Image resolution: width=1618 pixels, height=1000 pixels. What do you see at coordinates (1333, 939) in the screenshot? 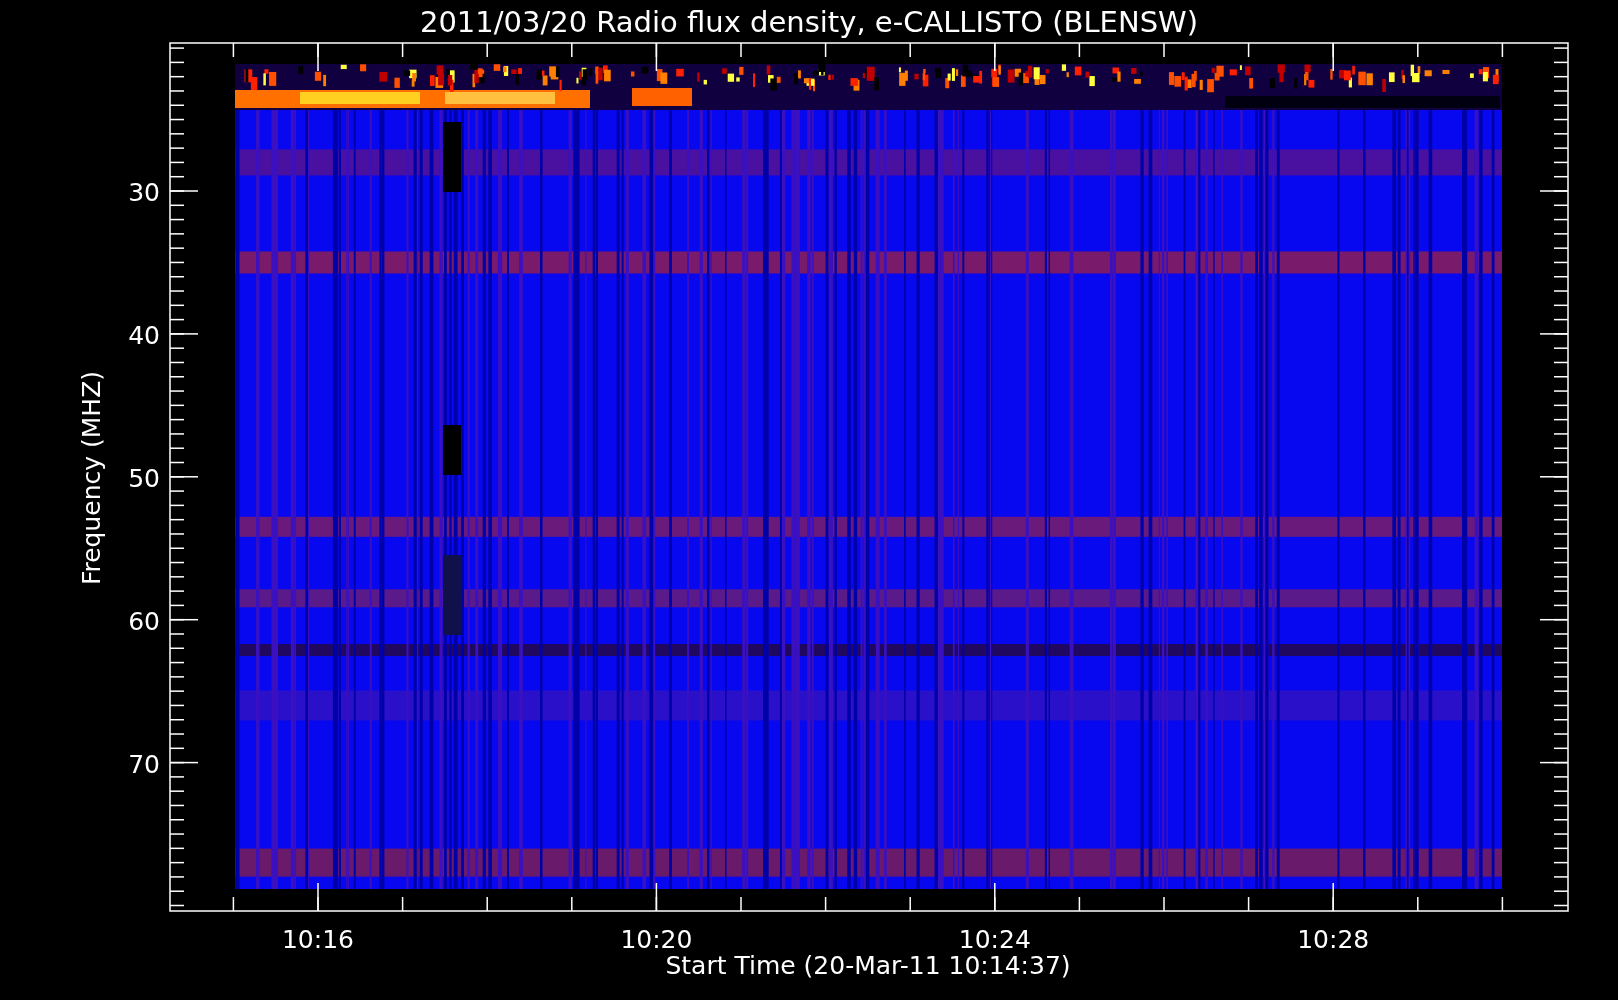
I see `x-tick-label: 10:28` at bounding box center [1333, 939].